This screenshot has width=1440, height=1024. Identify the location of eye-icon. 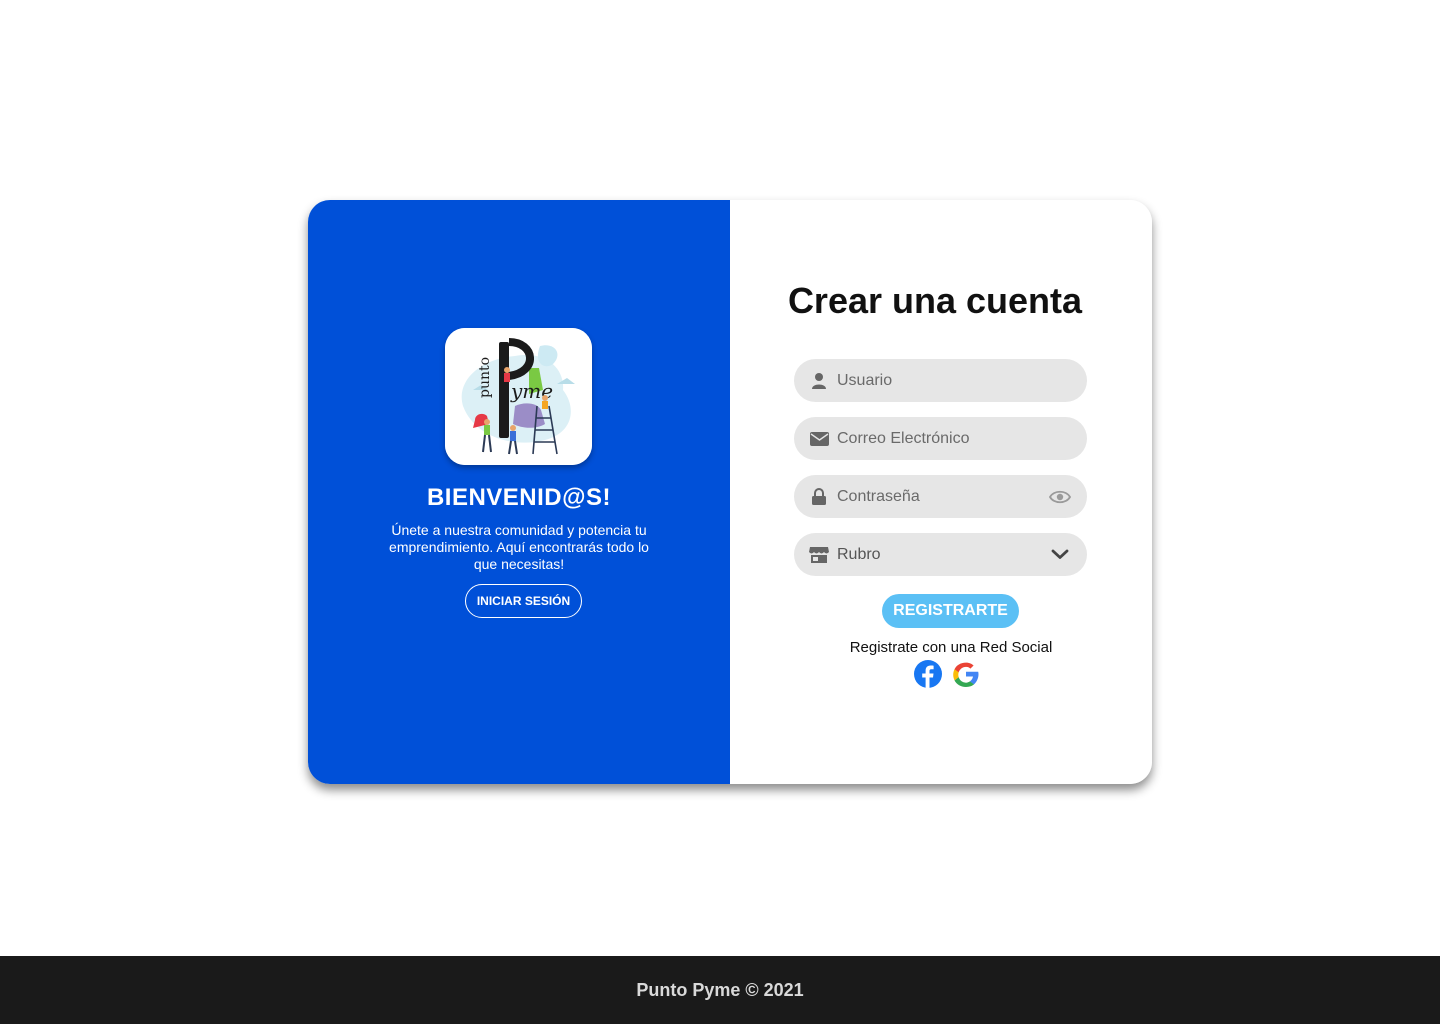
(1060, 497).